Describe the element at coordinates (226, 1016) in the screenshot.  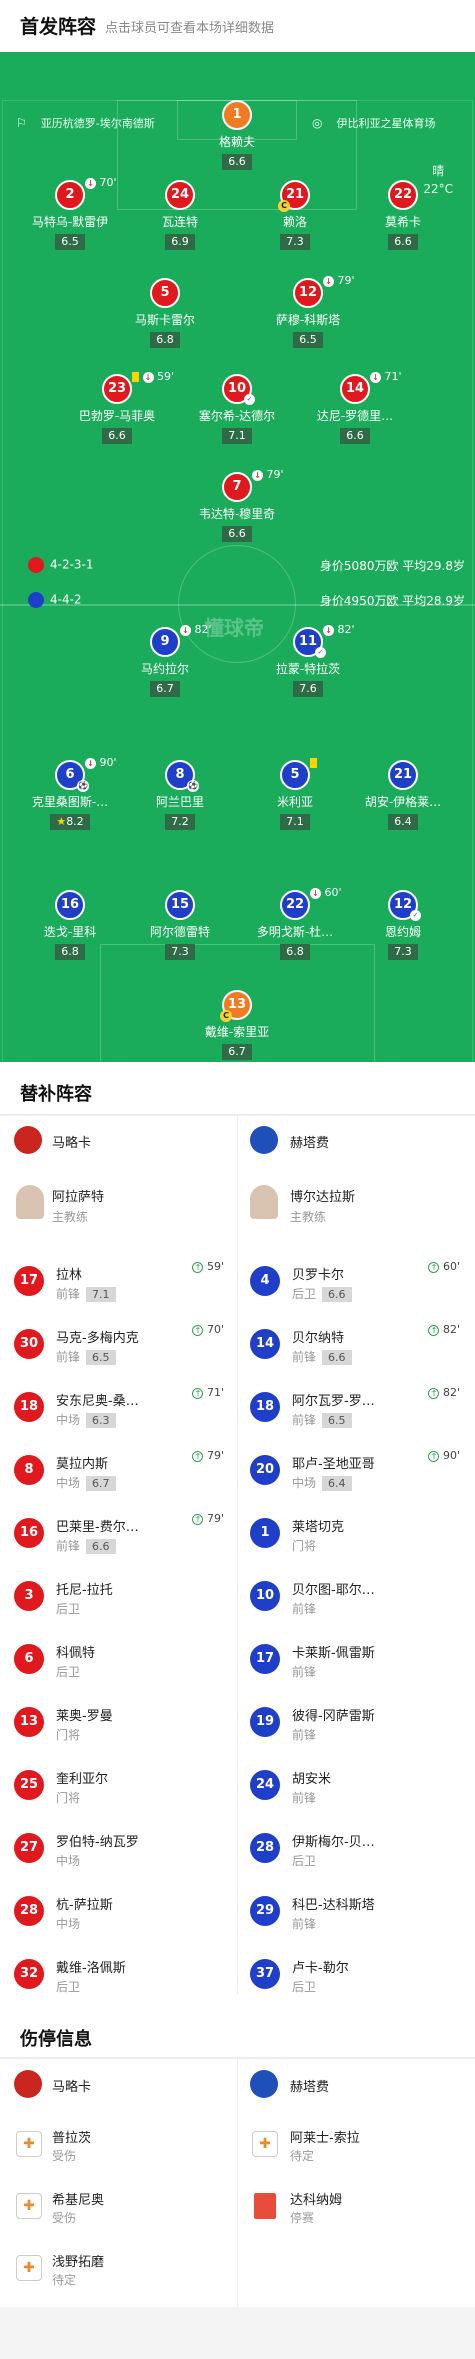
I see `captain-icon: C` at that location.